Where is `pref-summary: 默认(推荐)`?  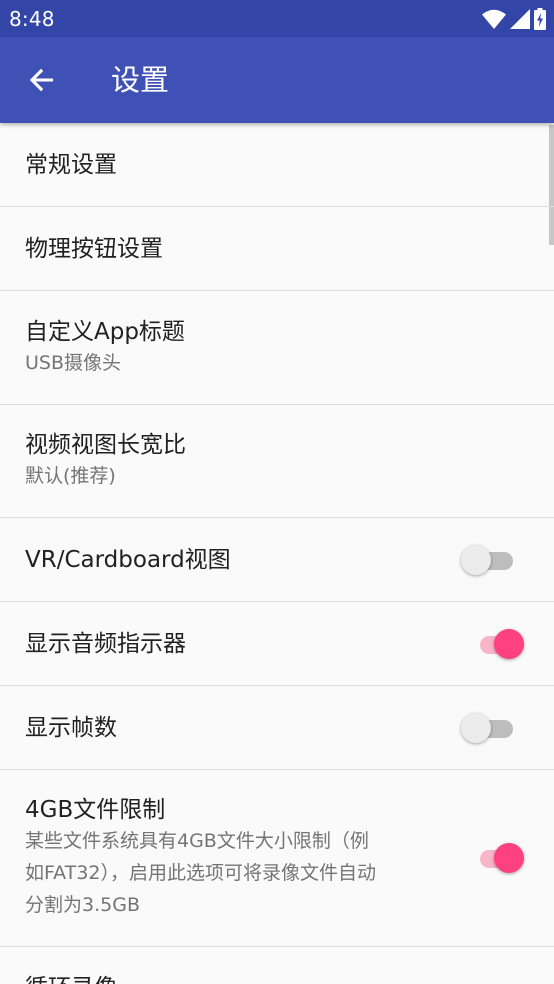
pref-summary: 默认(推荐) is located at coordinates (70, 476).